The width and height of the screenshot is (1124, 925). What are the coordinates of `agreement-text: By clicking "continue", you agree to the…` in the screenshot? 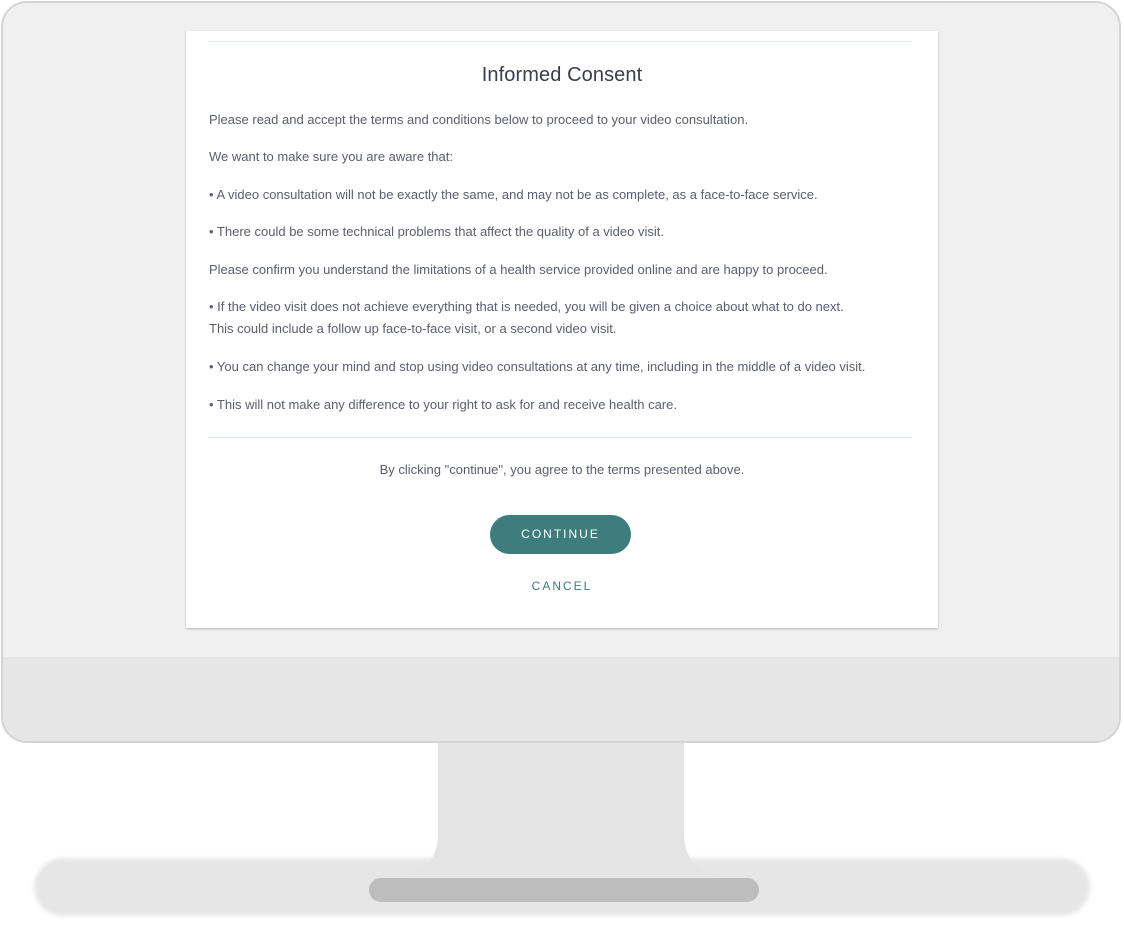 It's located at (562, 469).